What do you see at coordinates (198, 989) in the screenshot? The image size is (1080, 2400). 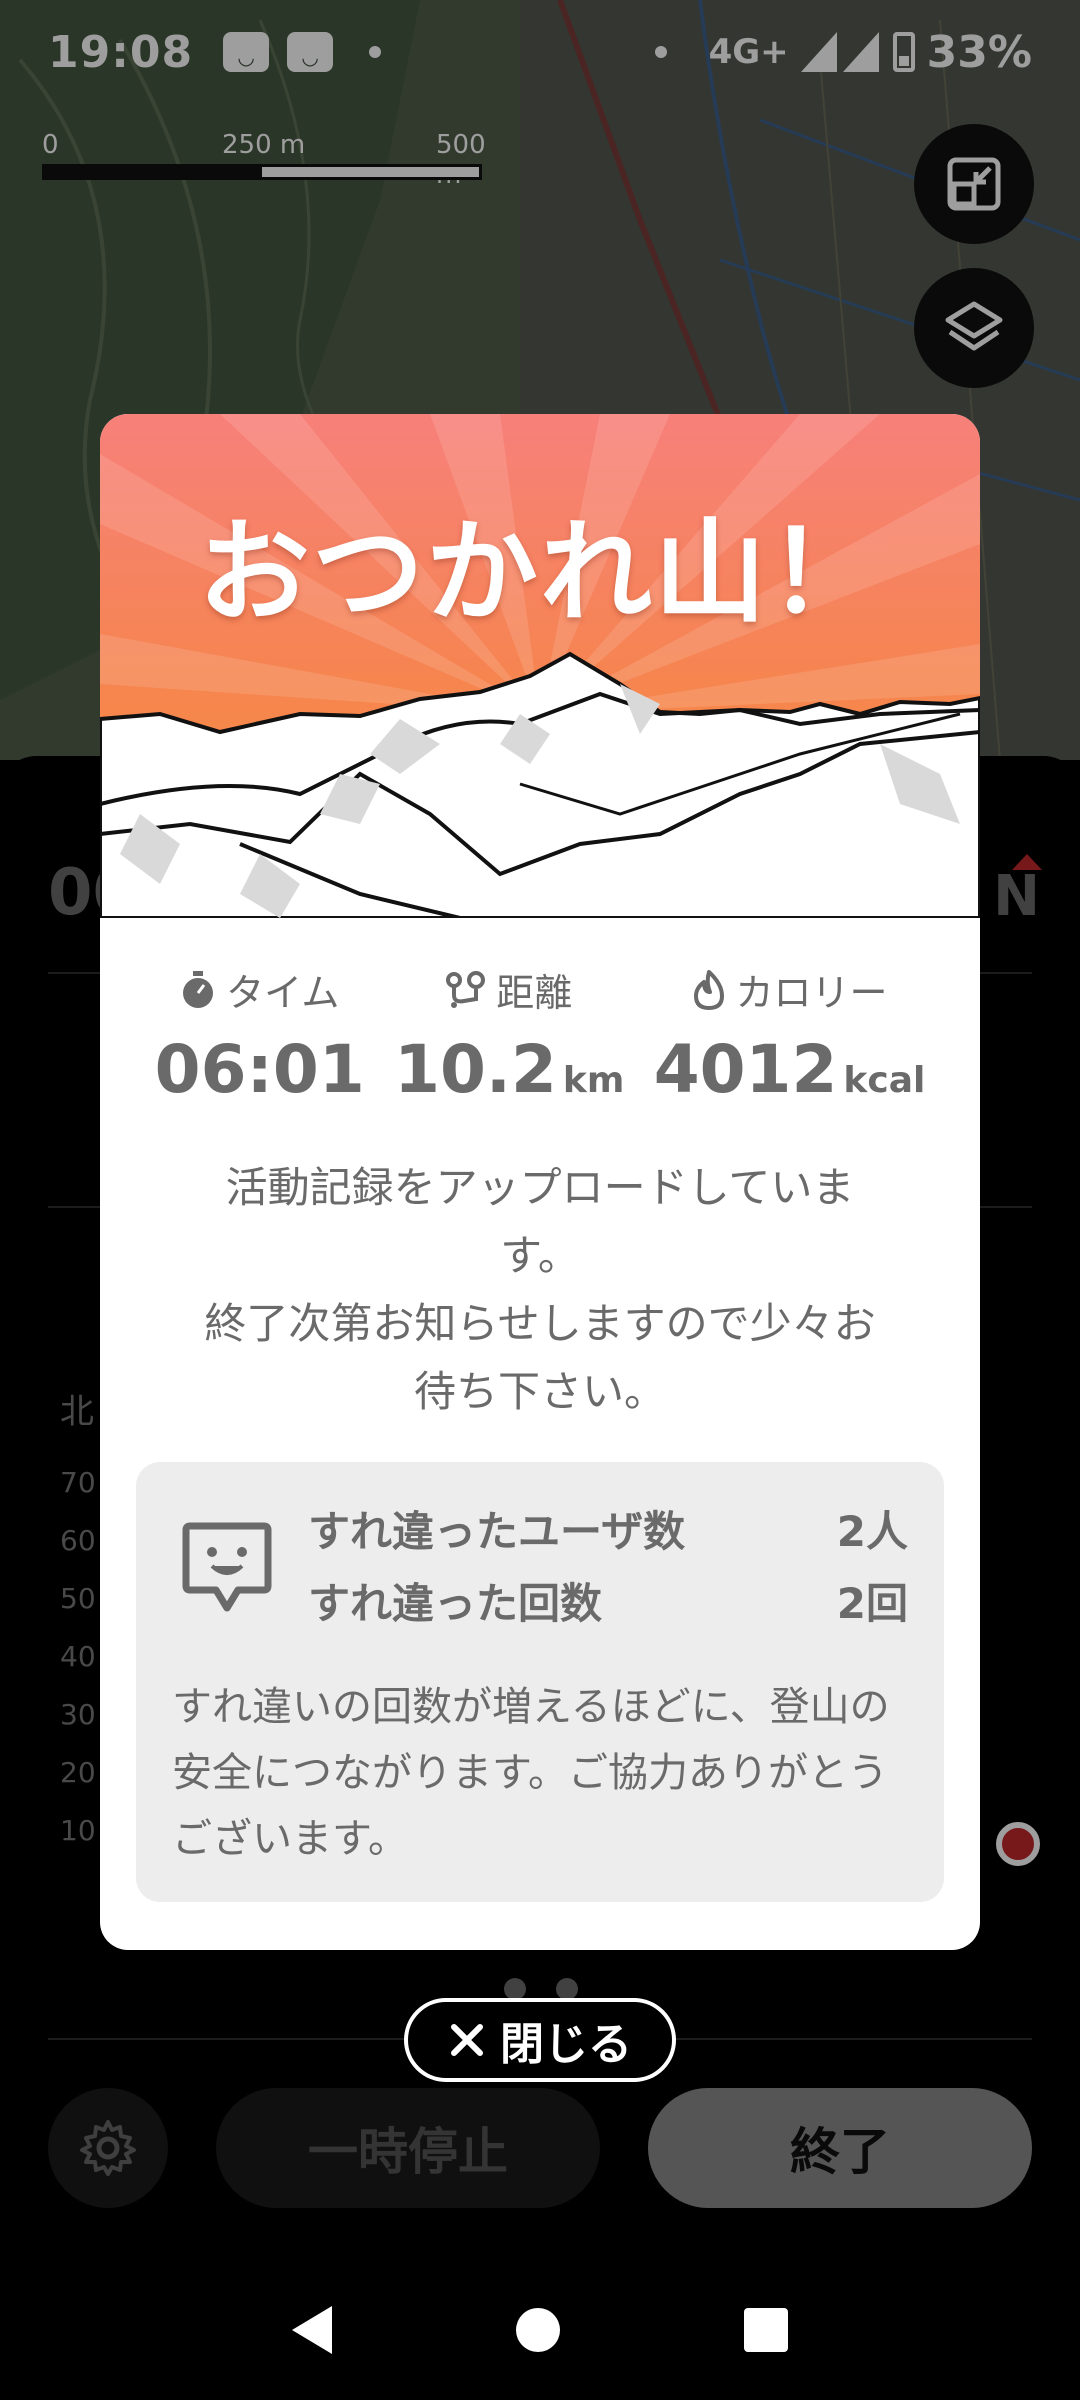 I see `stopwatch-icon` at bounding box center [198, 989].